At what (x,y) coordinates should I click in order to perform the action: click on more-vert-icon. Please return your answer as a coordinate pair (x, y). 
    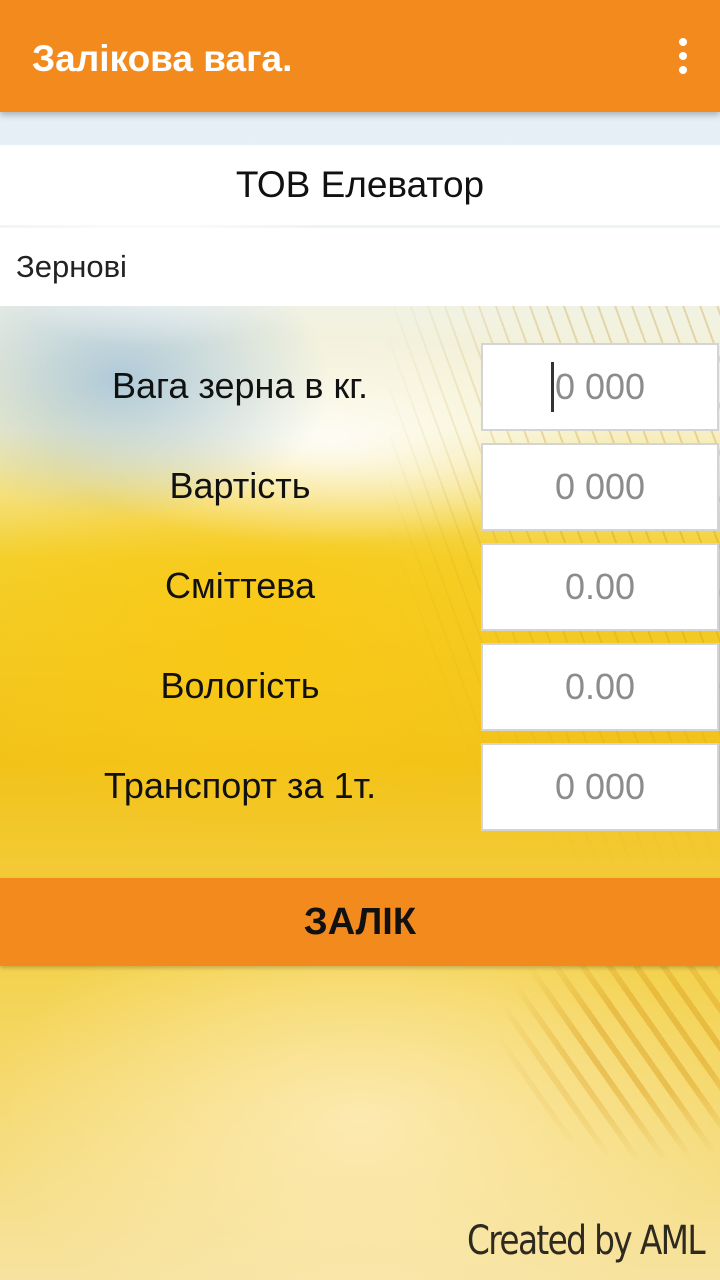
    Looking at the image, I should click on (683, 56).